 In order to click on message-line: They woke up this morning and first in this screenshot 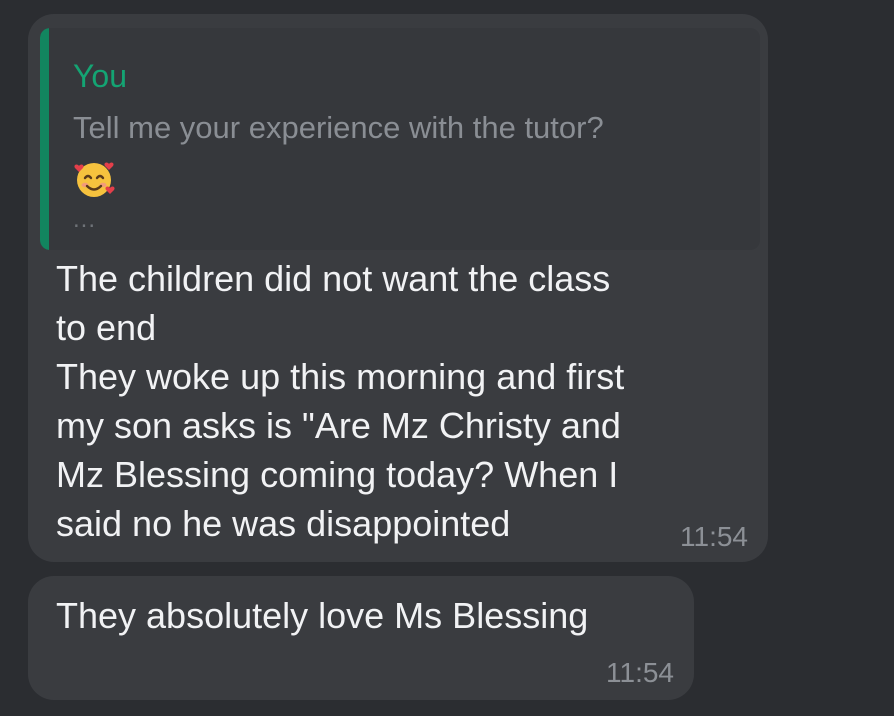, I will do `click(340, 376)`.